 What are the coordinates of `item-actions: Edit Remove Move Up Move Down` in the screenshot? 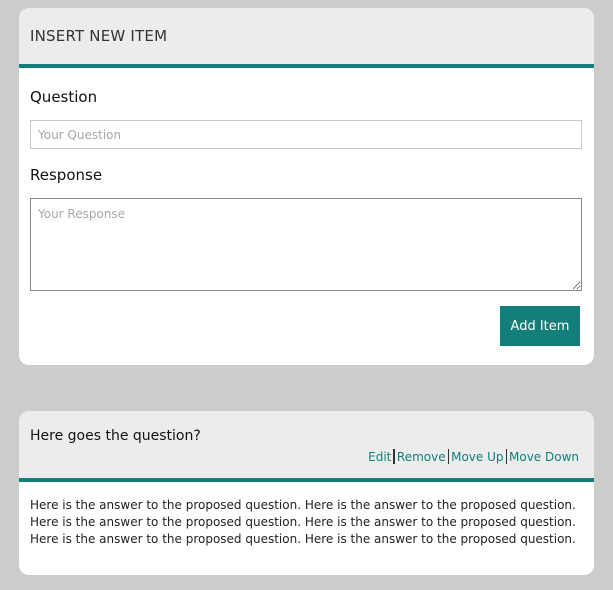 It's located at (473, 456).